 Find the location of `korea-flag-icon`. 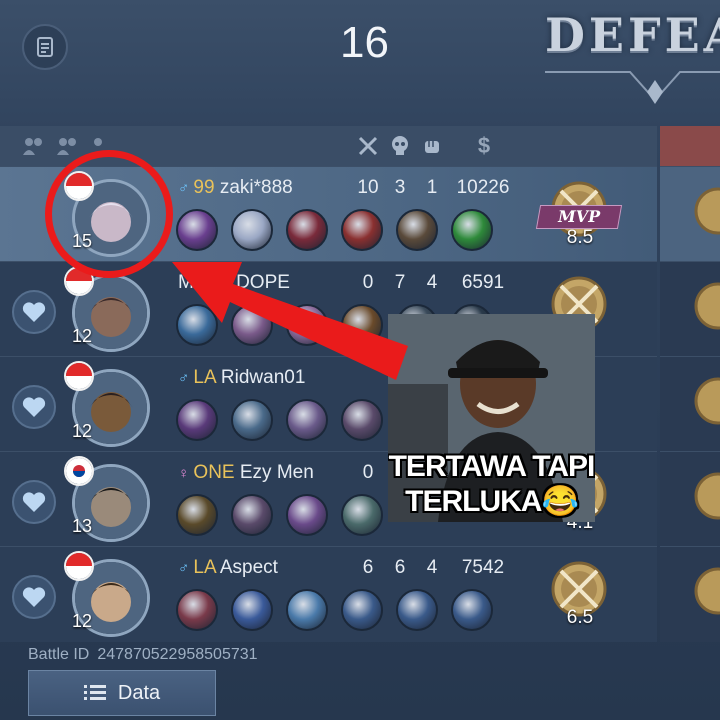

korea-flag-icon is located at coordinates (79, 471).